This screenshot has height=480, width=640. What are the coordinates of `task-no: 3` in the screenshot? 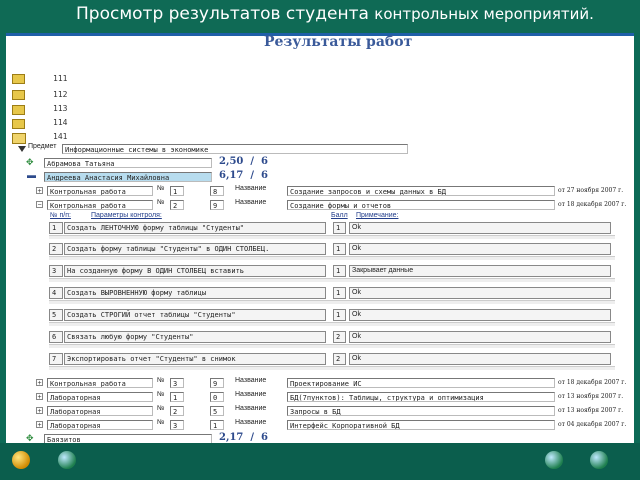 It's located at (56, 271).